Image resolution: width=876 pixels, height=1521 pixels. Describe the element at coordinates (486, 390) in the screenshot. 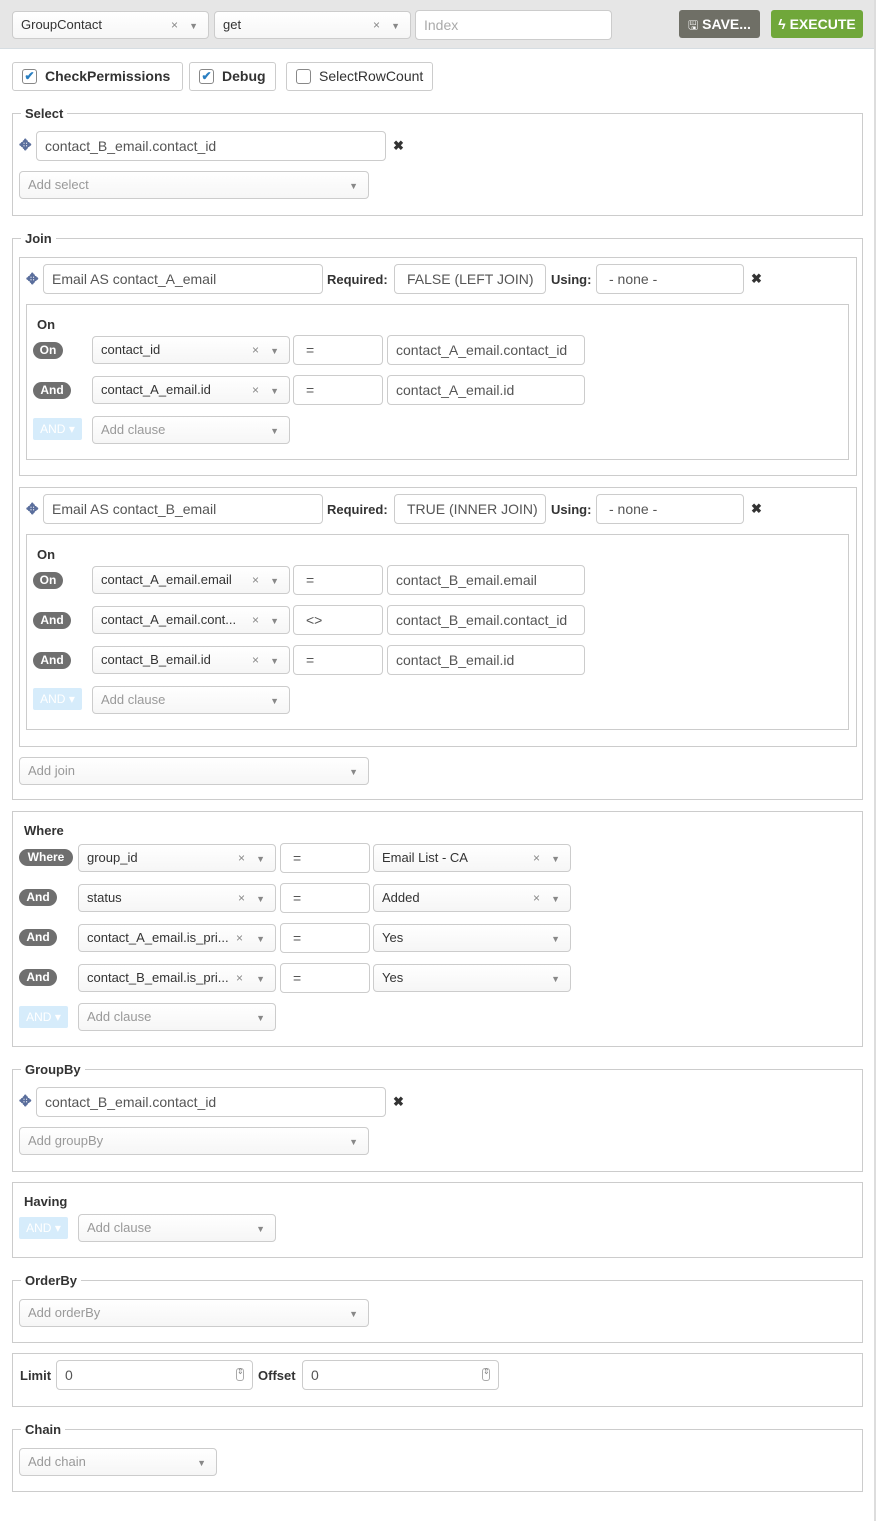

I see `clause-value-input: contact_A_email.id` at that location.